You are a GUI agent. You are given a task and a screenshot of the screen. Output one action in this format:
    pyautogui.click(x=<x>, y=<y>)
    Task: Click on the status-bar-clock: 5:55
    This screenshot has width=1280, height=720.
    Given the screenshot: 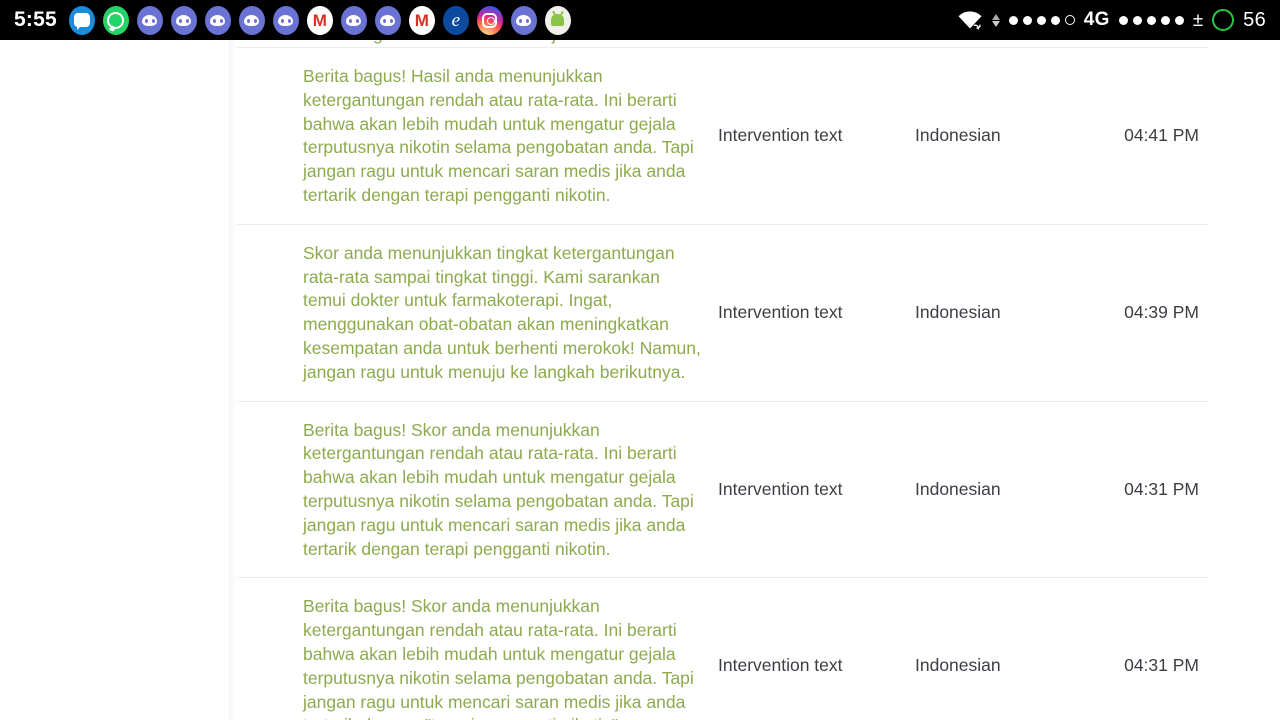 What is the action you would take?
    pyautogui.click(x=35, y=19)
    